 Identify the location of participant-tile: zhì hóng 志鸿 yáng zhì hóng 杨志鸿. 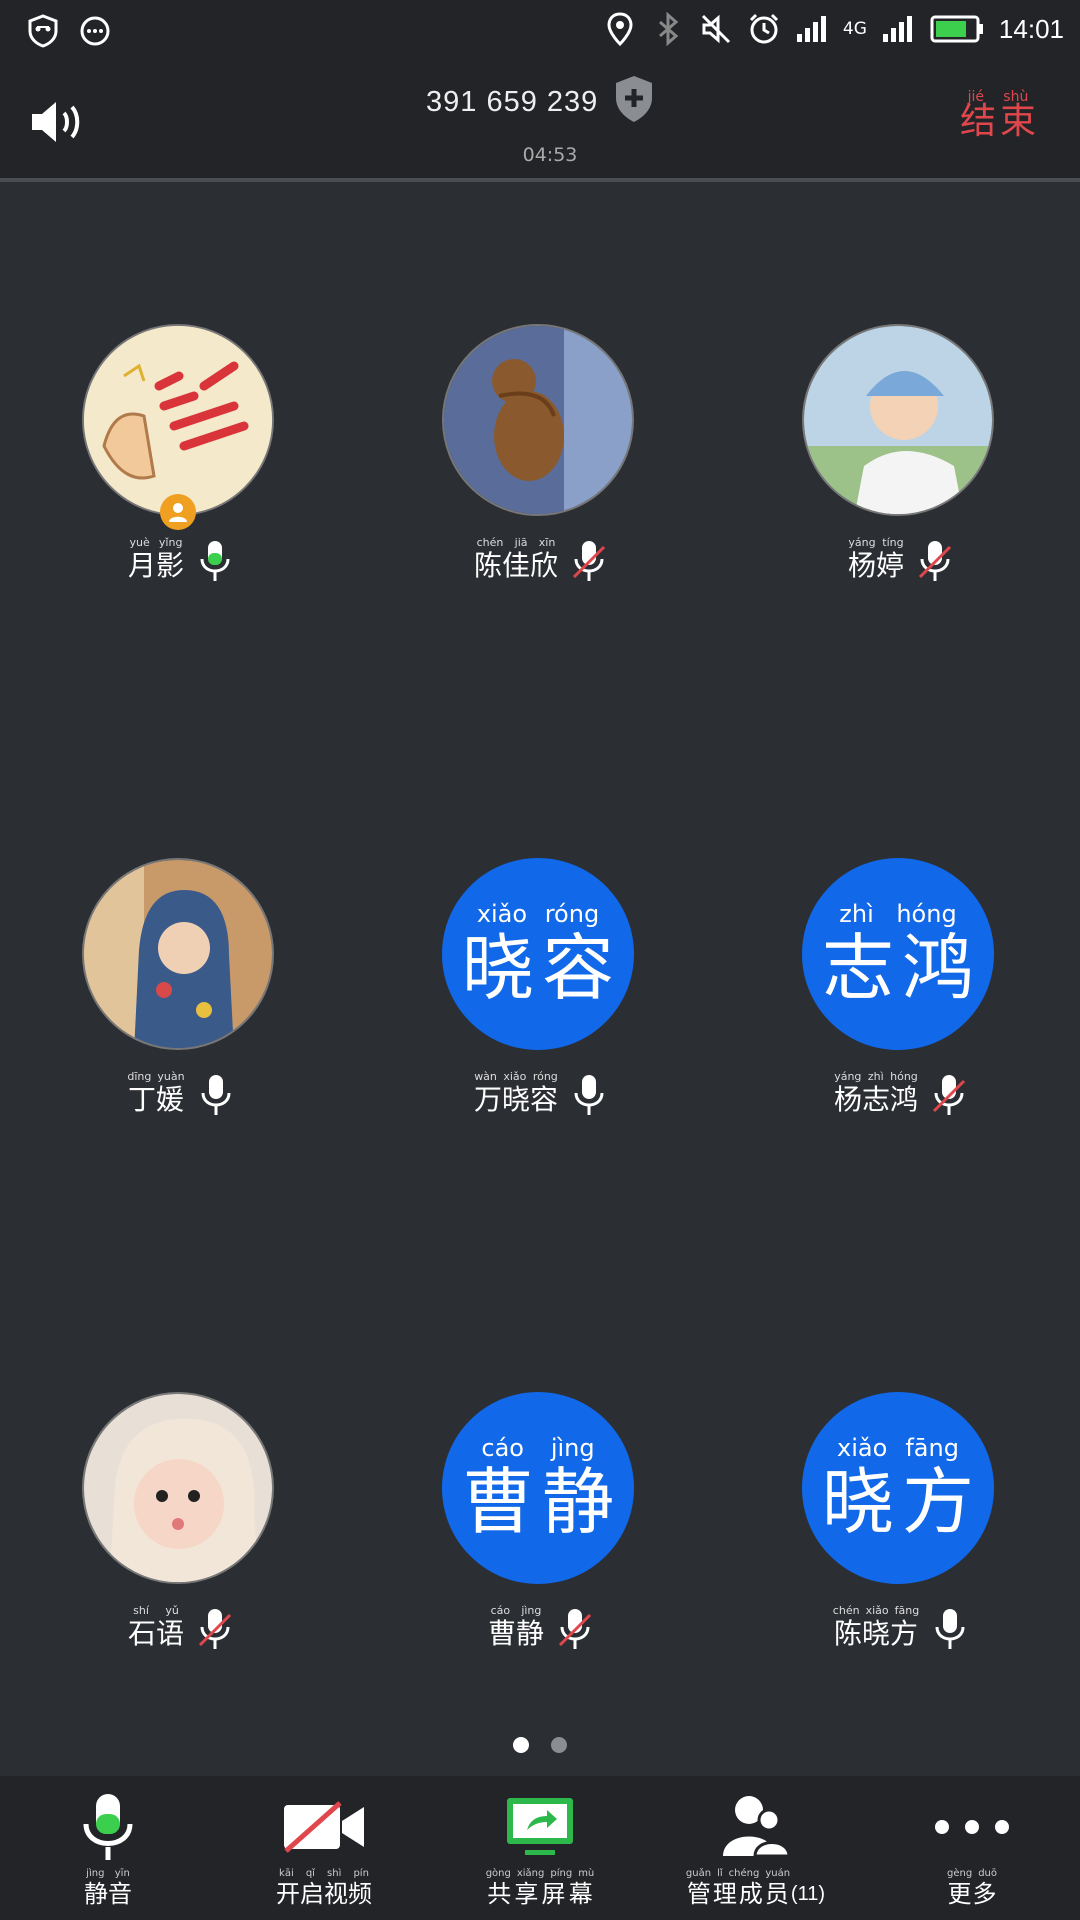
(900, 1018).